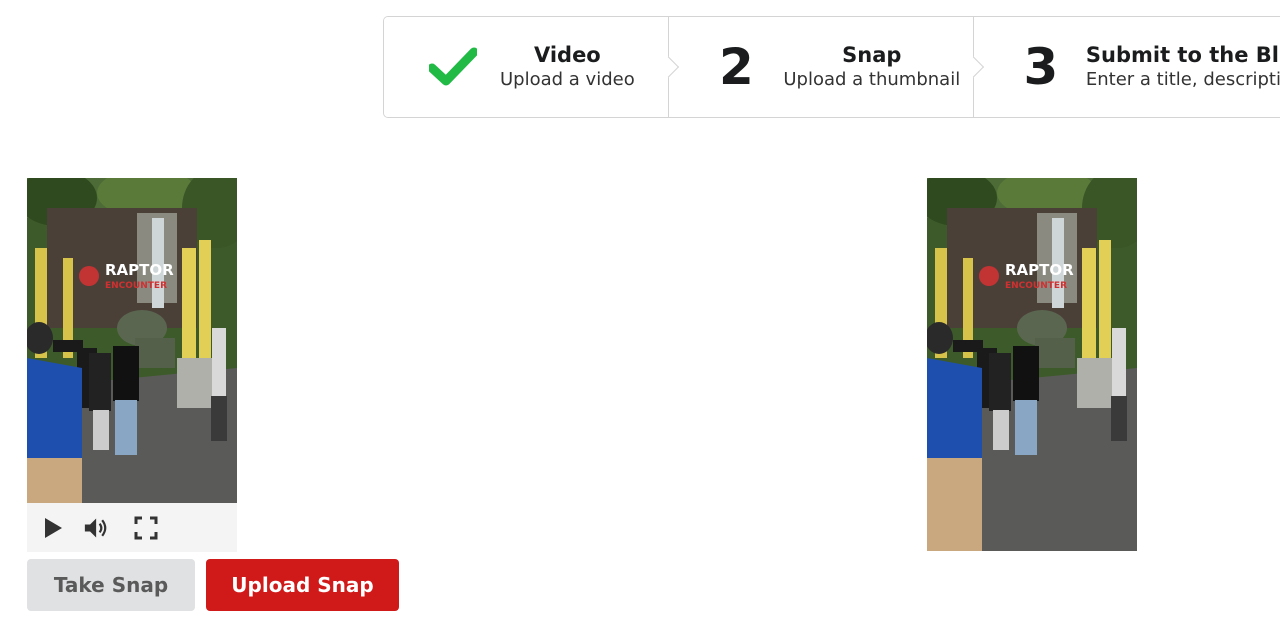  Describe the element at coordinates (826, 67) in the screenshot. I see `step-snap: 2 Snap Upload a thumbnail` at that location.